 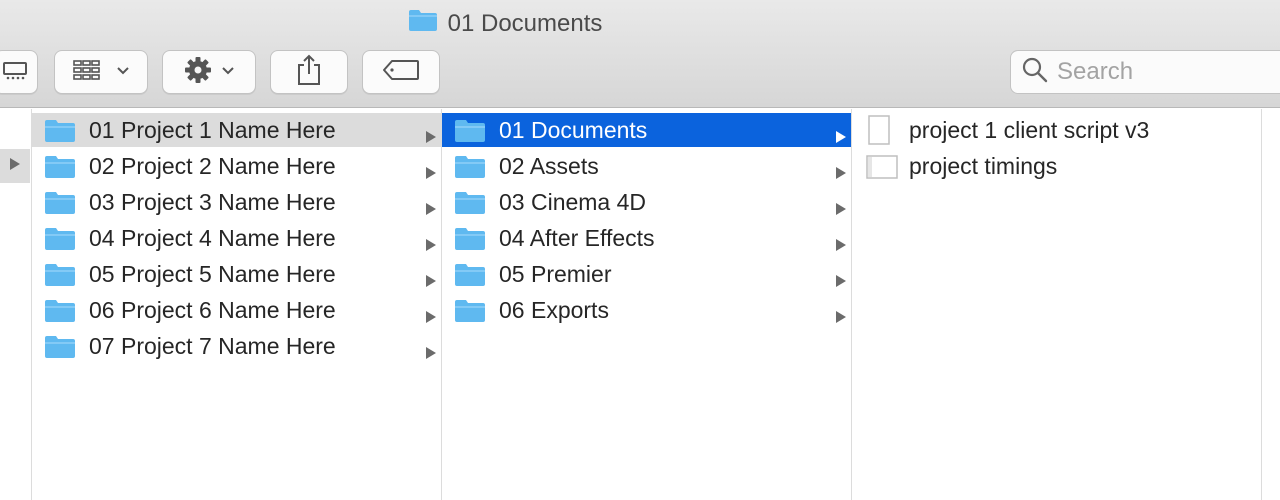 What do you see at coordinates (212, 165) in the screenshot?
I see `item-label: 02 Project 2 Name Here` at bounding box center [212, 165].